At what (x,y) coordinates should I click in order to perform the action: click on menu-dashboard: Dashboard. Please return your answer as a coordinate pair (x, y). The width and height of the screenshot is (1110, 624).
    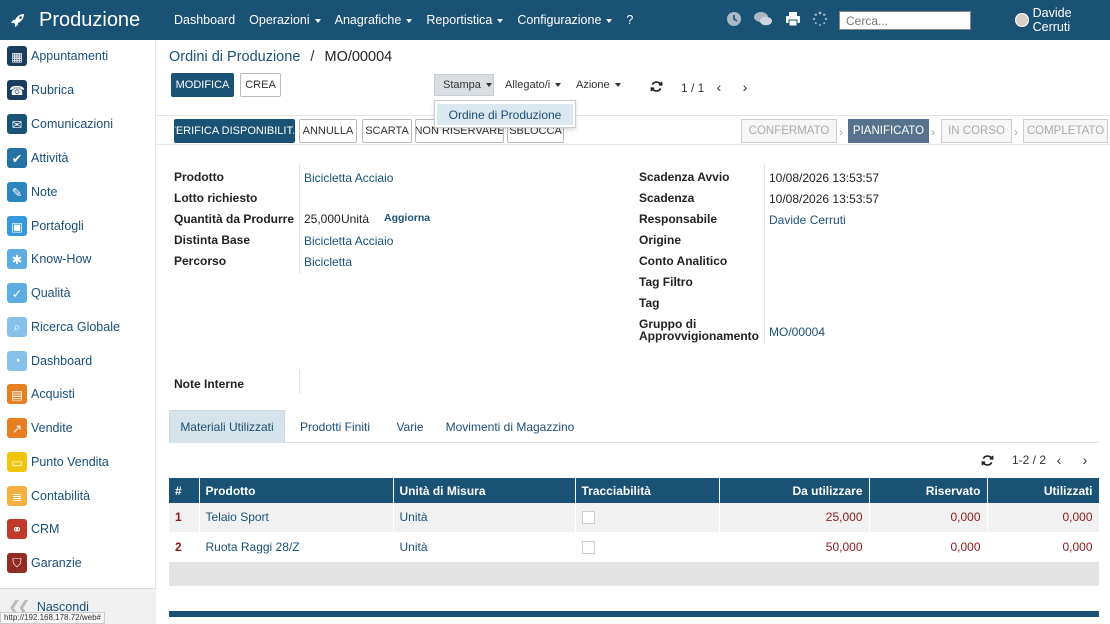
    Looking at the image, I should click on (204, 20).